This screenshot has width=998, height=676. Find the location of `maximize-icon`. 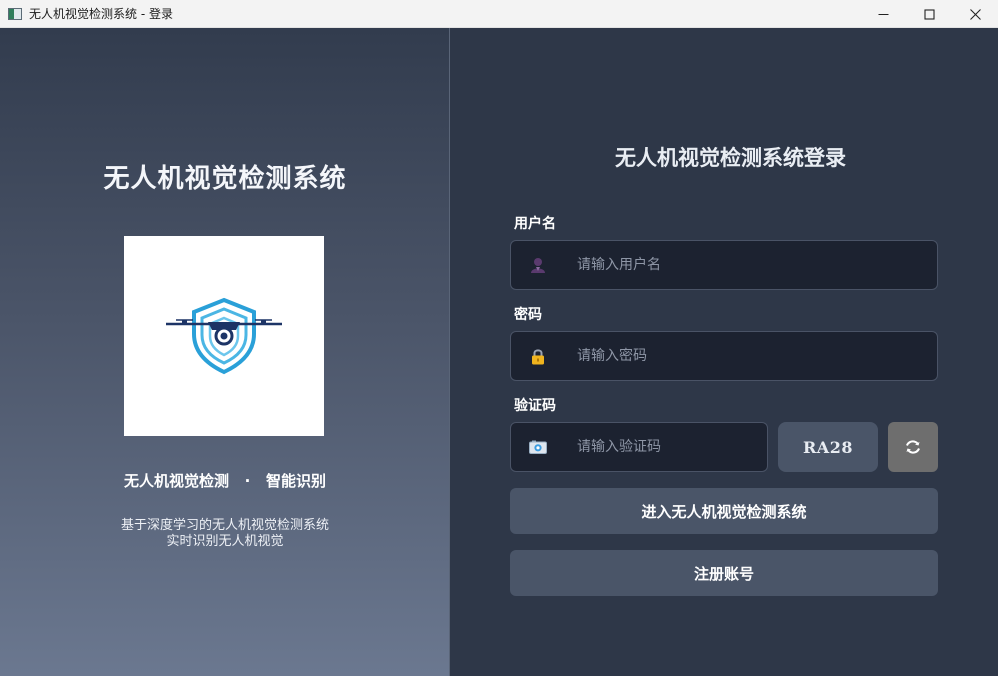

maximize-icon is located at coordinates (929, 14).